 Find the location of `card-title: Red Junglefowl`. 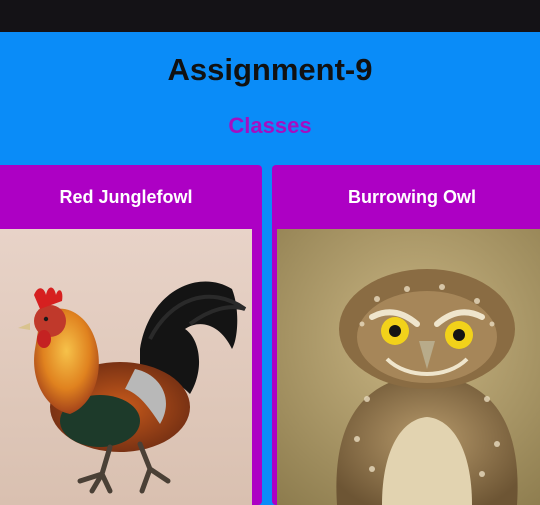

card-title: Red Junglefowl is located at coordinates (126, 196).